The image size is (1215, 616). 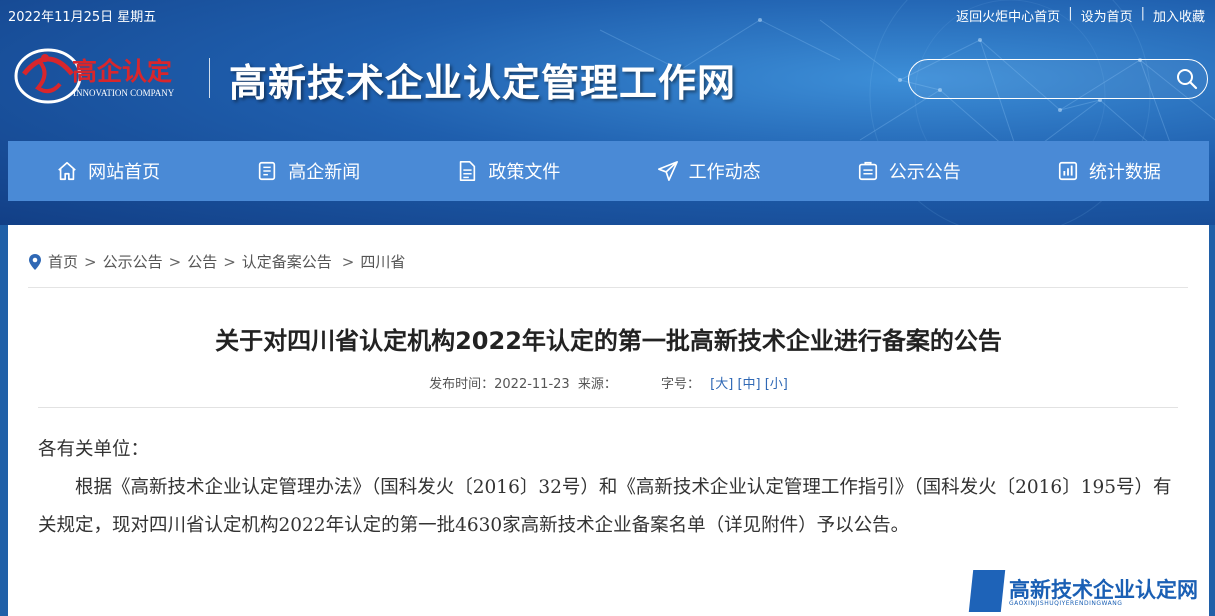 What do you see at coordinates (124, 93) in the screenshot?
I see `logo-name-en: INNOVATION COMPANY` at bounding box center [124, 93].